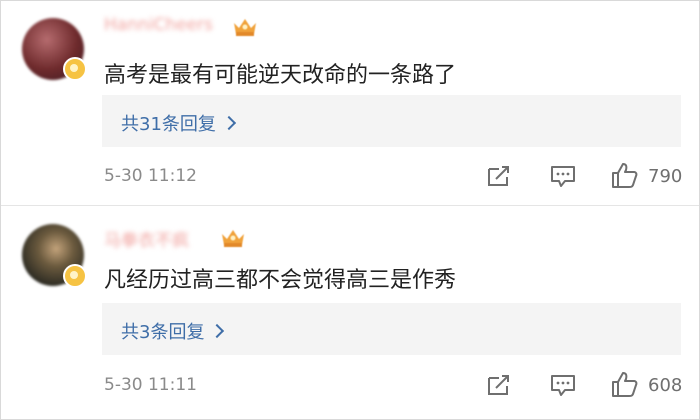  Describe the element at coordinates (146, 238) in the screenshot. I see `username: 马拳衣不疯` at that location.